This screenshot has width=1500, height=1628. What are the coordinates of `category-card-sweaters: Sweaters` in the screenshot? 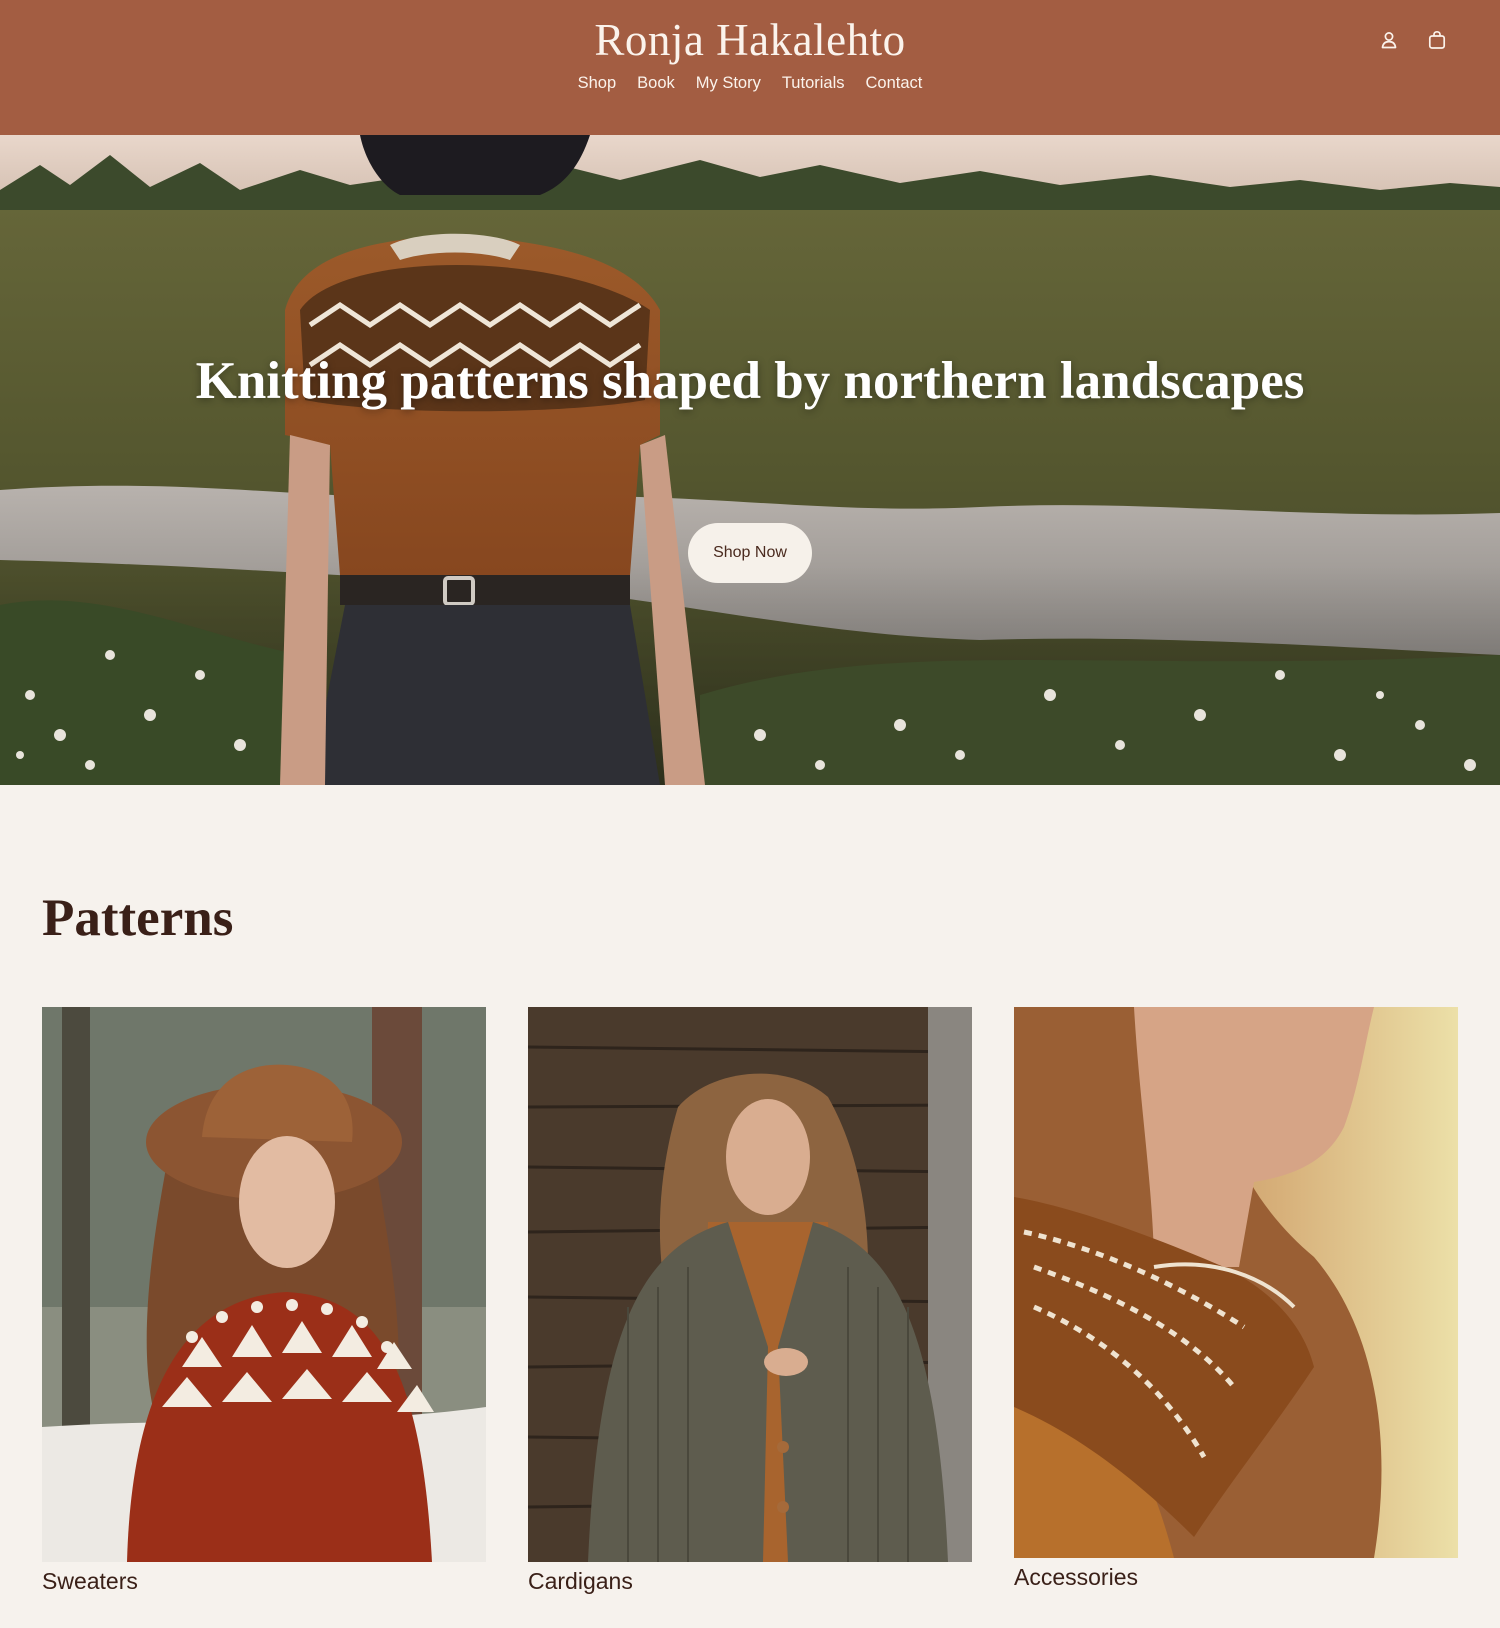 It's located at (264, 1301).